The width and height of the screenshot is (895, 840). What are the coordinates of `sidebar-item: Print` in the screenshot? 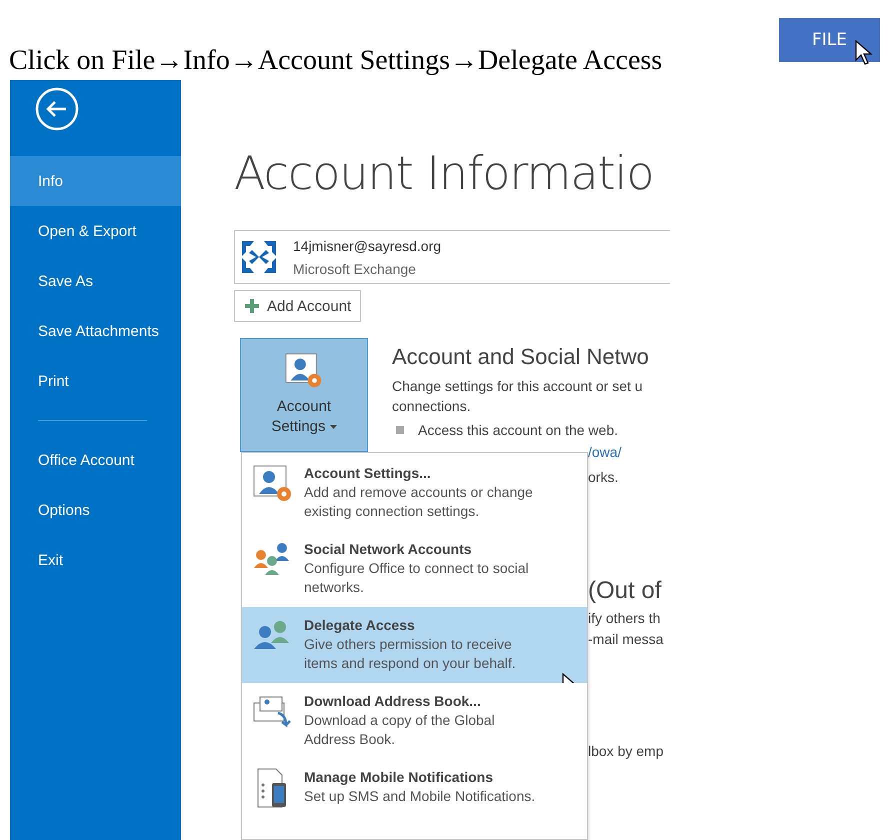 It's located at (95, 381).